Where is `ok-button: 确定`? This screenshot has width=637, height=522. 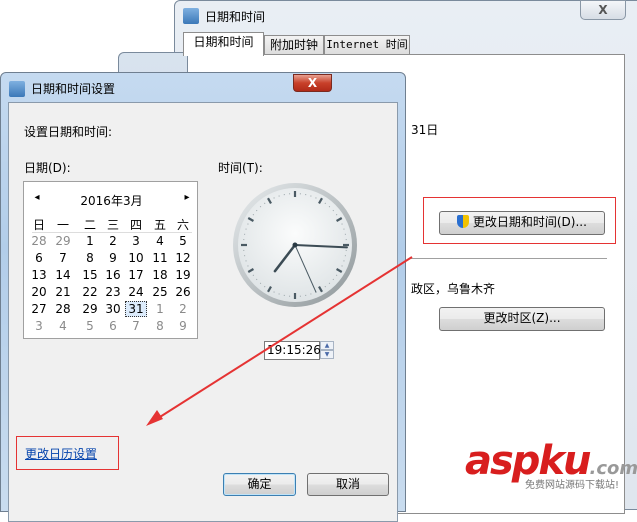
ok-button: 确定 is located at coordinates (259, 484).